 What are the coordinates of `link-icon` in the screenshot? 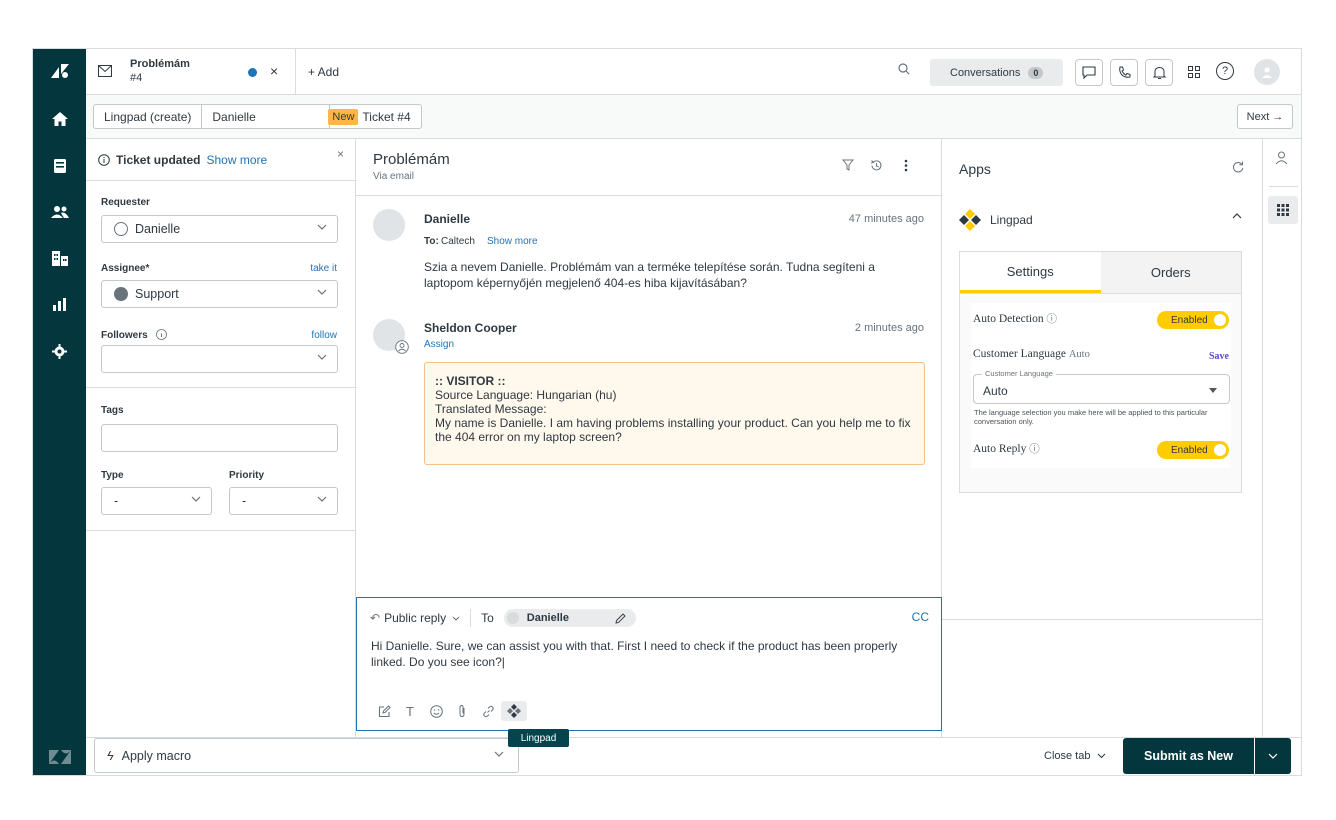 It's located at (488, 711).